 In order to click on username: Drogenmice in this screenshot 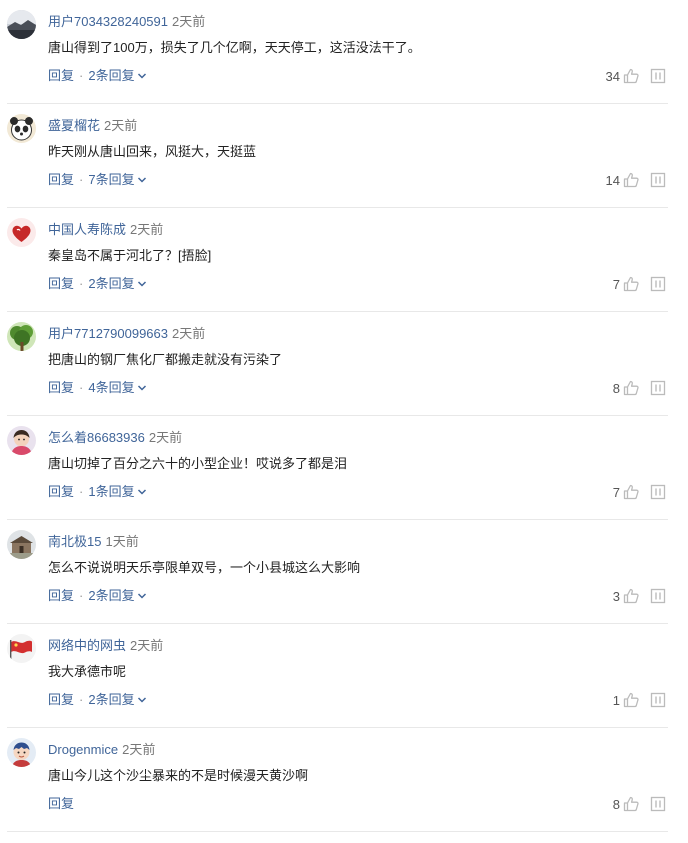, I will do `click(83, 749)`.